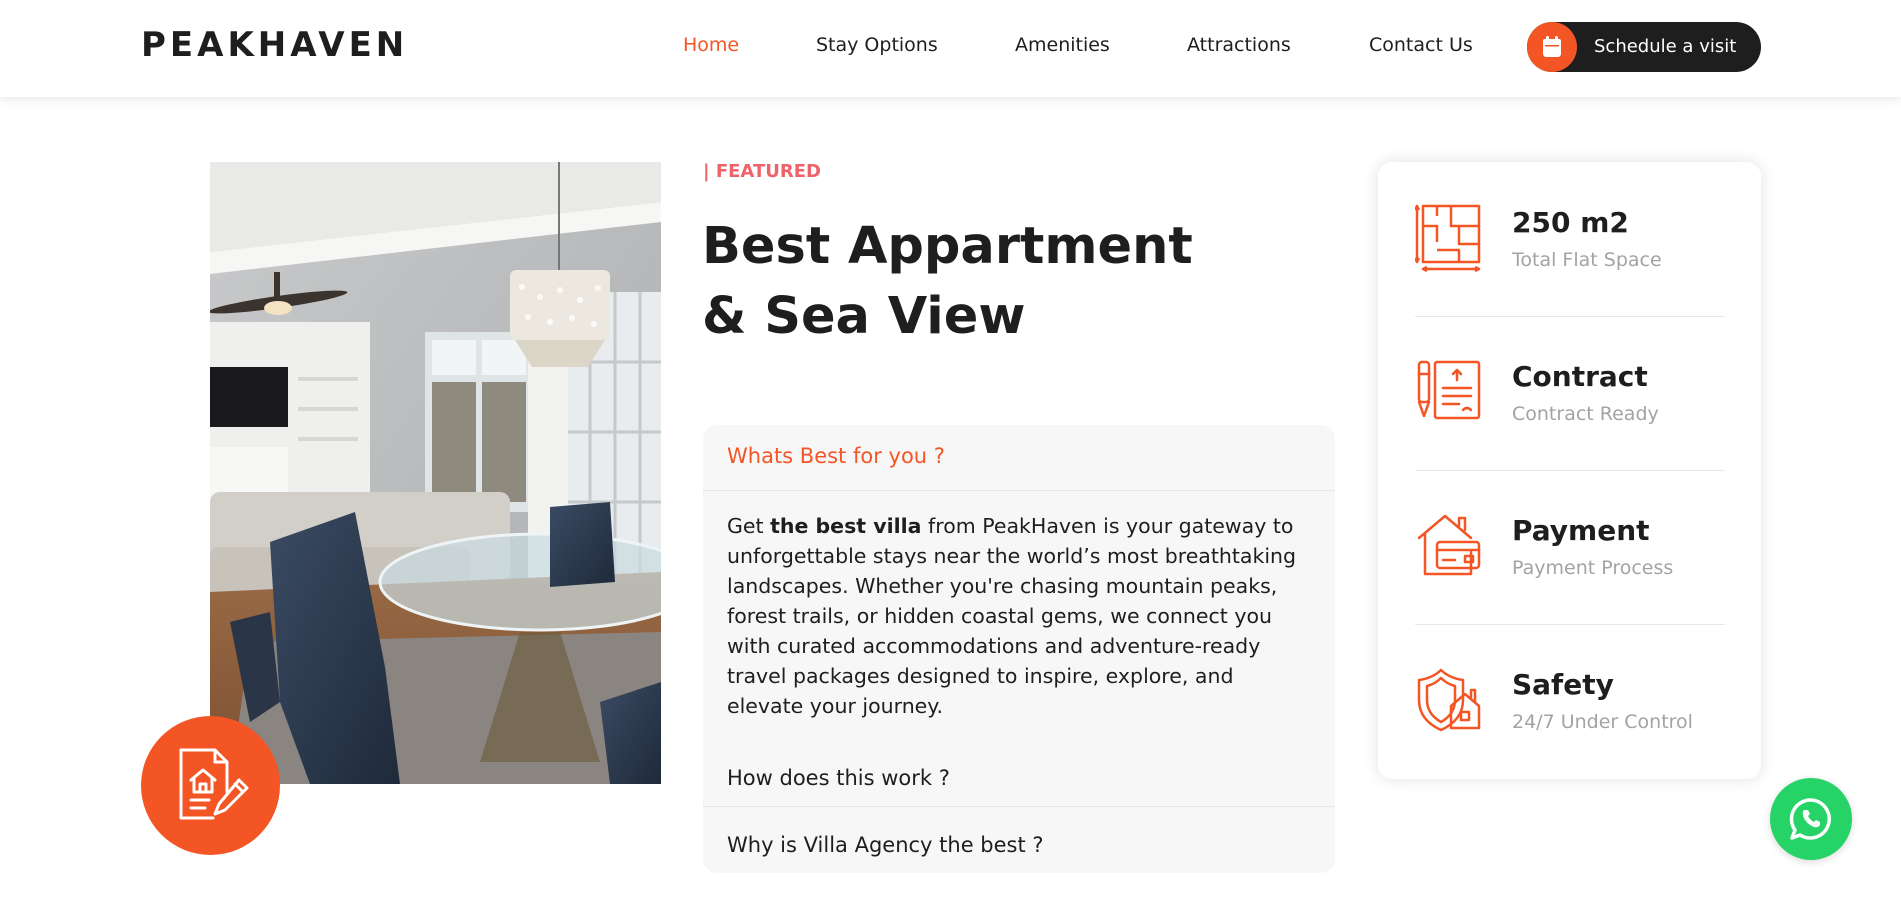 The image size is (1901, 905). Describe the element at coordinates (864, 316) in the screenshot. I see `headline-line-2: & Sea View` at that location.